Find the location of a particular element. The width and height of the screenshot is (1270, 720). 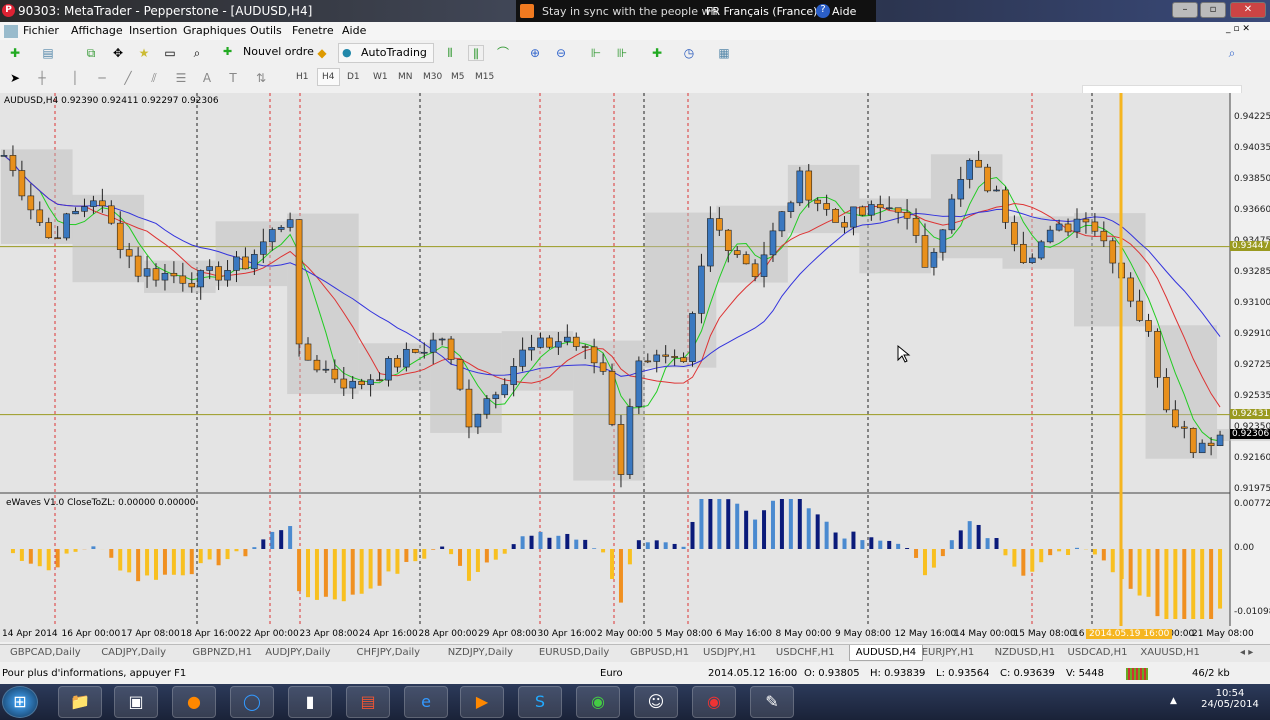

chart-tab: GBPCAD,Daily is located at coordinates (45, 652).